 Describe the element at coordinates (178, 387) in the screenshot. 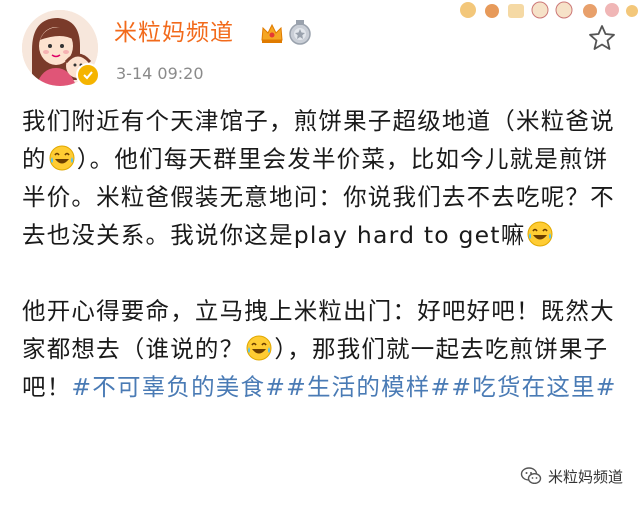

I see `hashtag-link: #不可辜负的美食#` at that location.